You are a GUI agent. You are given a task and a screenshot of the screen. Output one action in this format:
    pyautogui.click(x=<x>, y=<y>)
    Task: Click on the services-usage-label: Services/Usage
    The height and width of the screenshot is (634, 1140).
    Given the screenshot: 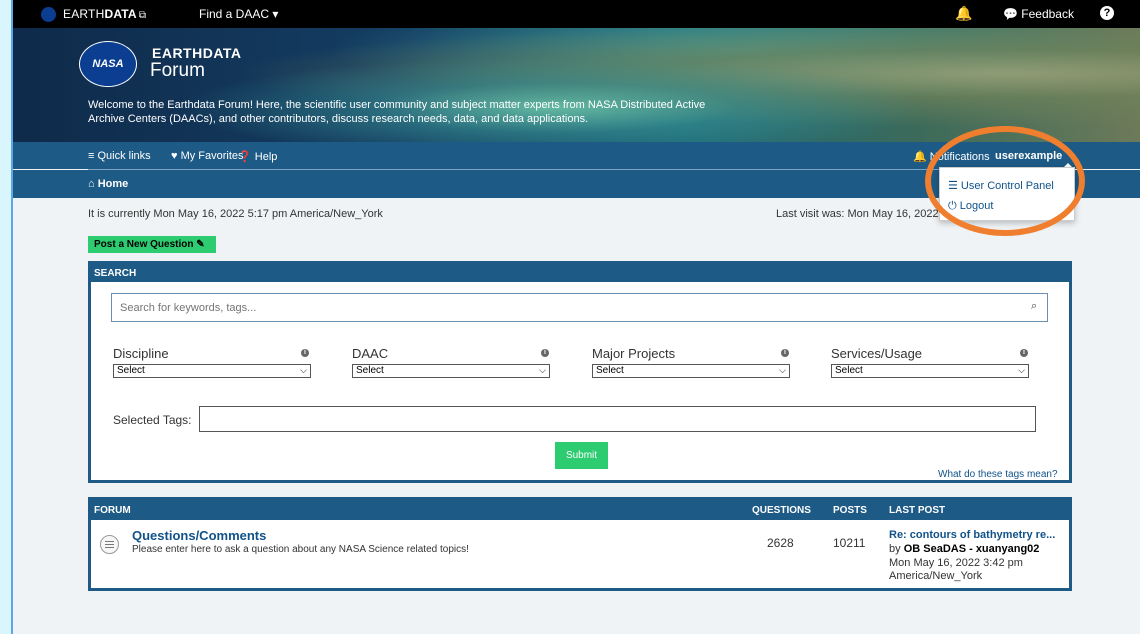 What is the action you would take?
    pyautogui.click(x=877, y=353)
    